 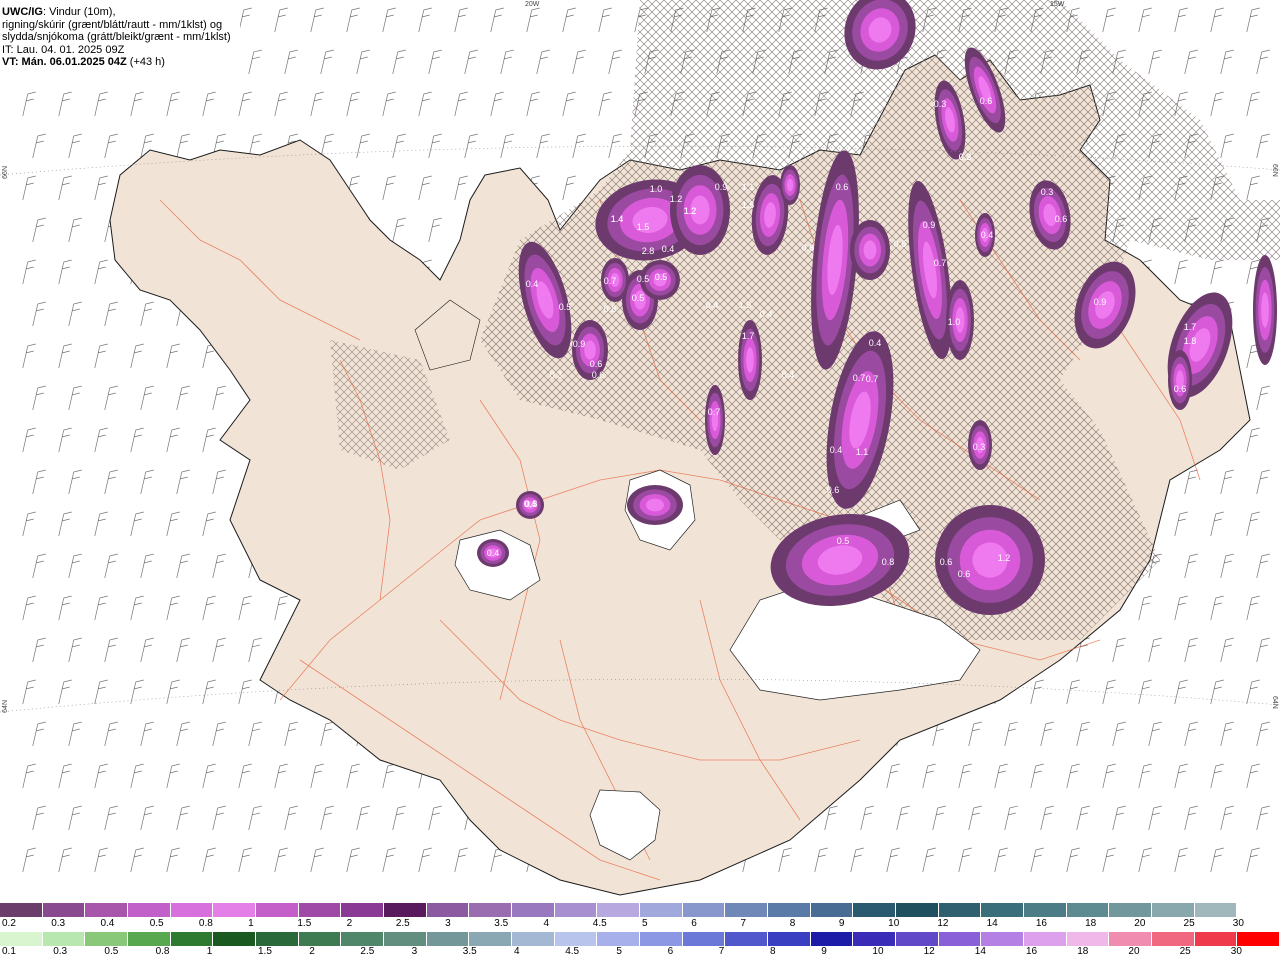 What do you see at coordinates (1083, 951) in the screenshot?
I see `colorbar-label: 18` at bounding box center [1083, 951].